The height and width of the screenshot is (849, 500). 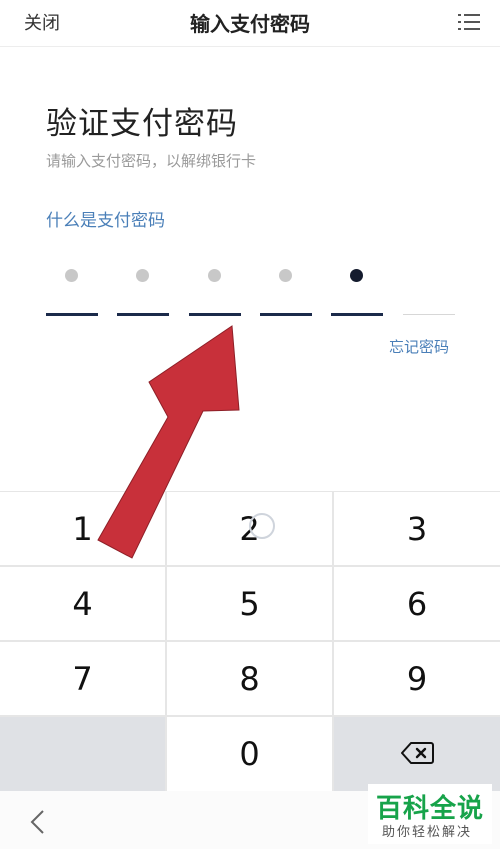 What do you see at coordinates (417, 603) in the screenshot?
I see `key-6: 6` at bounding box center [417, 603].